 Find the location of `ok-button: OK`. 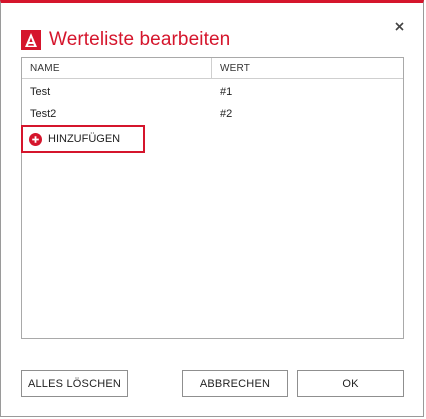

ok-button: OK is located at coordinates (350, 383).